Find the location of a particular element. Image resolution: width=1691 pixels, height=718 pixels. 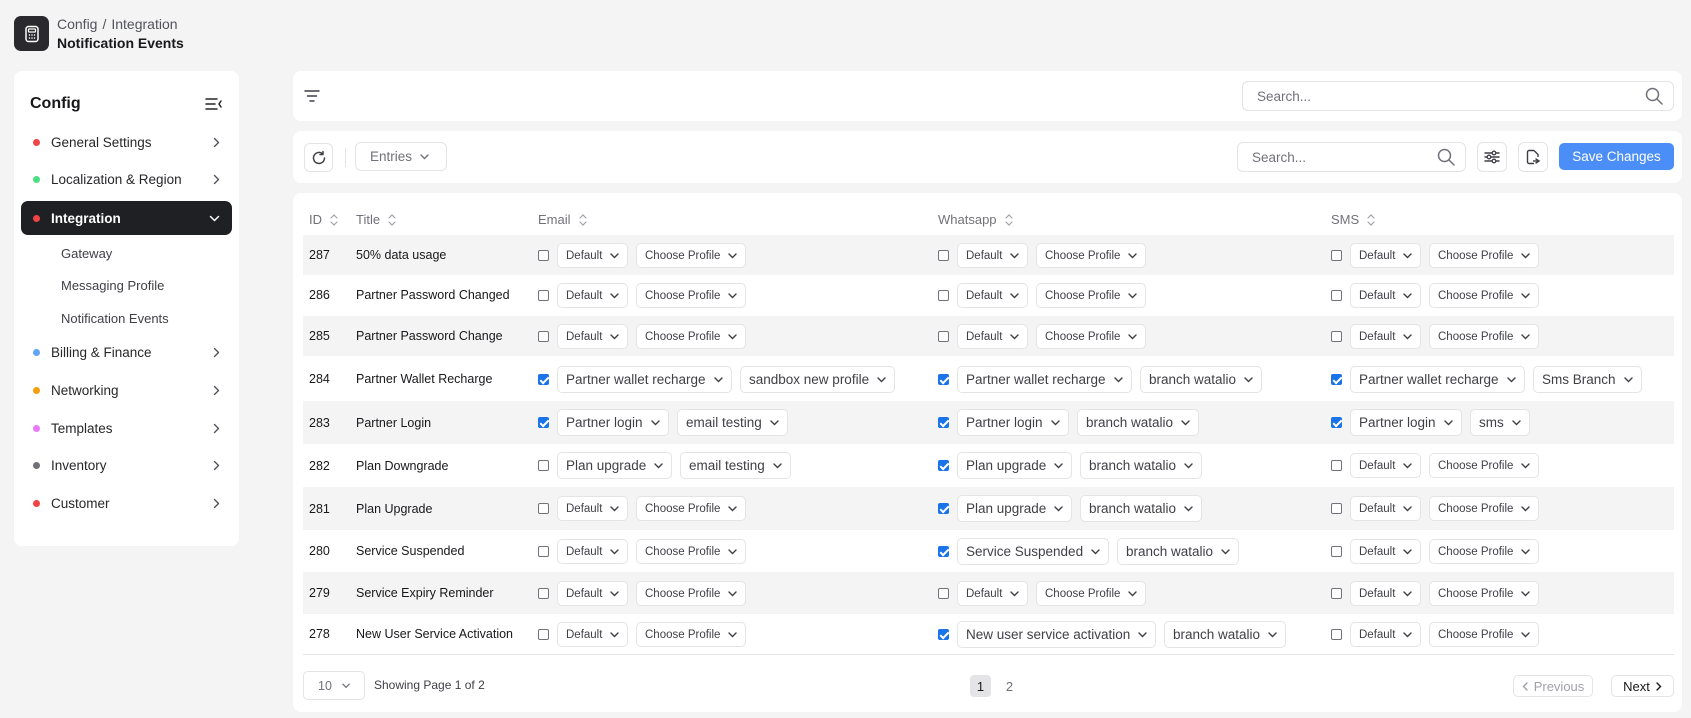

next-page-button: Next is located at coordinates (1642, 686).